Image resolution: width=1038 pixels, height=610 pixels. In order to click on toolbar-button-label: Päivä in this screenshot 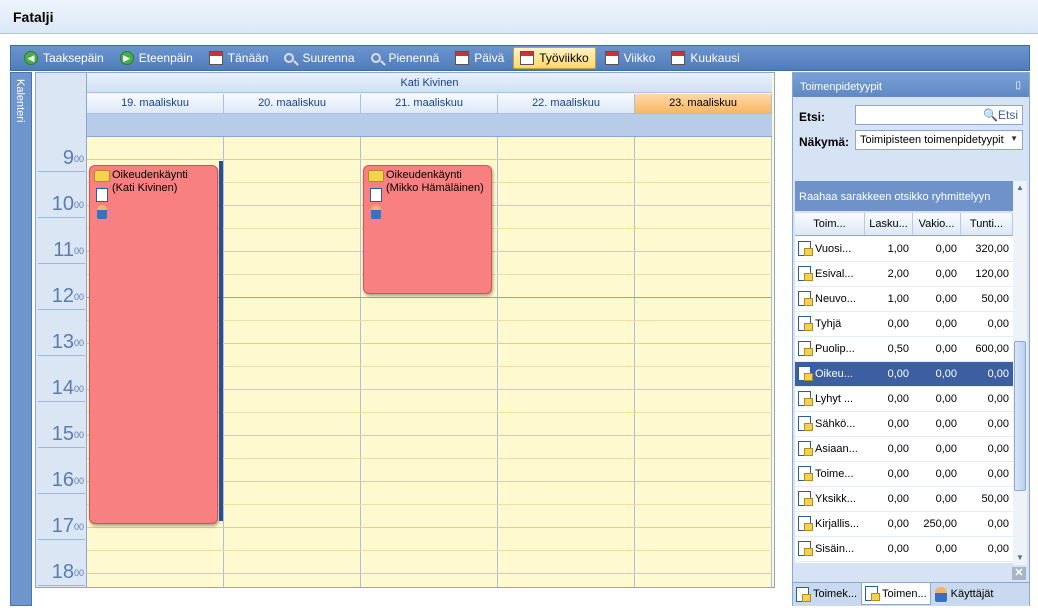, I will do `click(489, 58)`.